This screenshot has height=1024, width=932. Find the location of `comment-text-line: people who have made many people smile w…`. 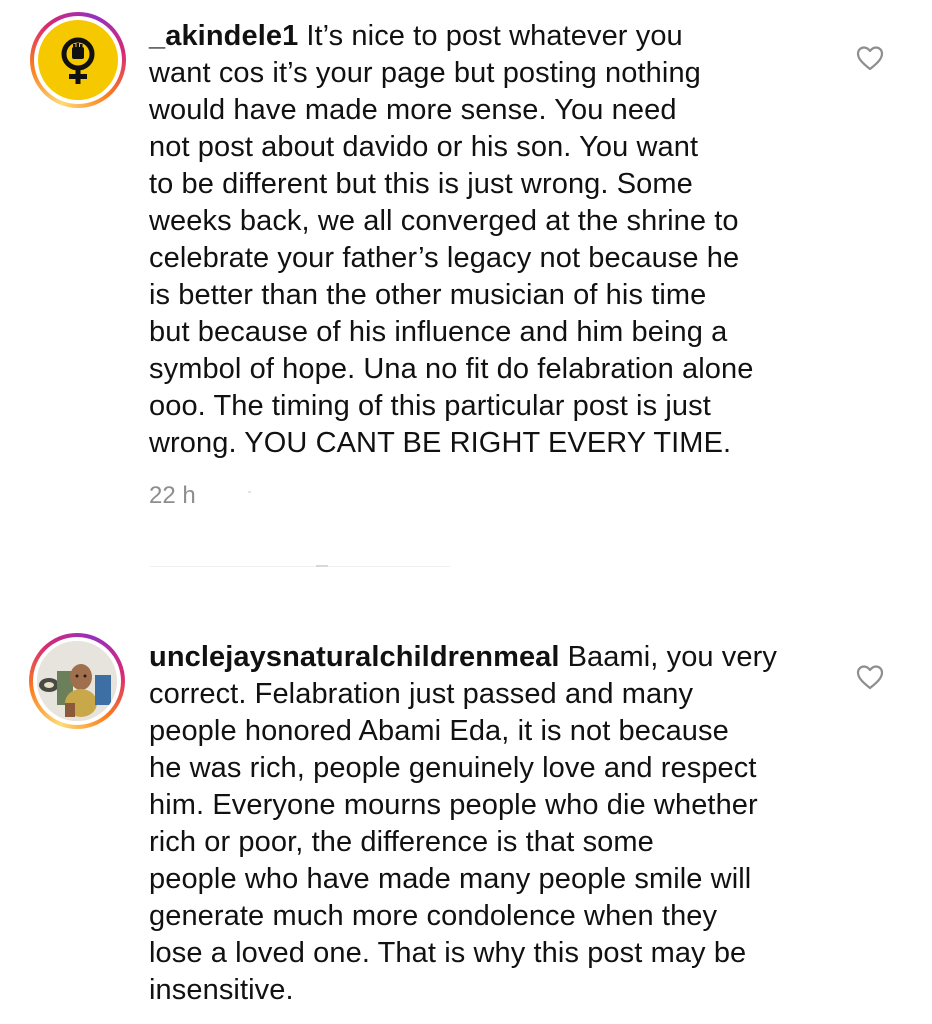

comment-text-line: people who have made many people smile w… is located at coordinates (450, 879).